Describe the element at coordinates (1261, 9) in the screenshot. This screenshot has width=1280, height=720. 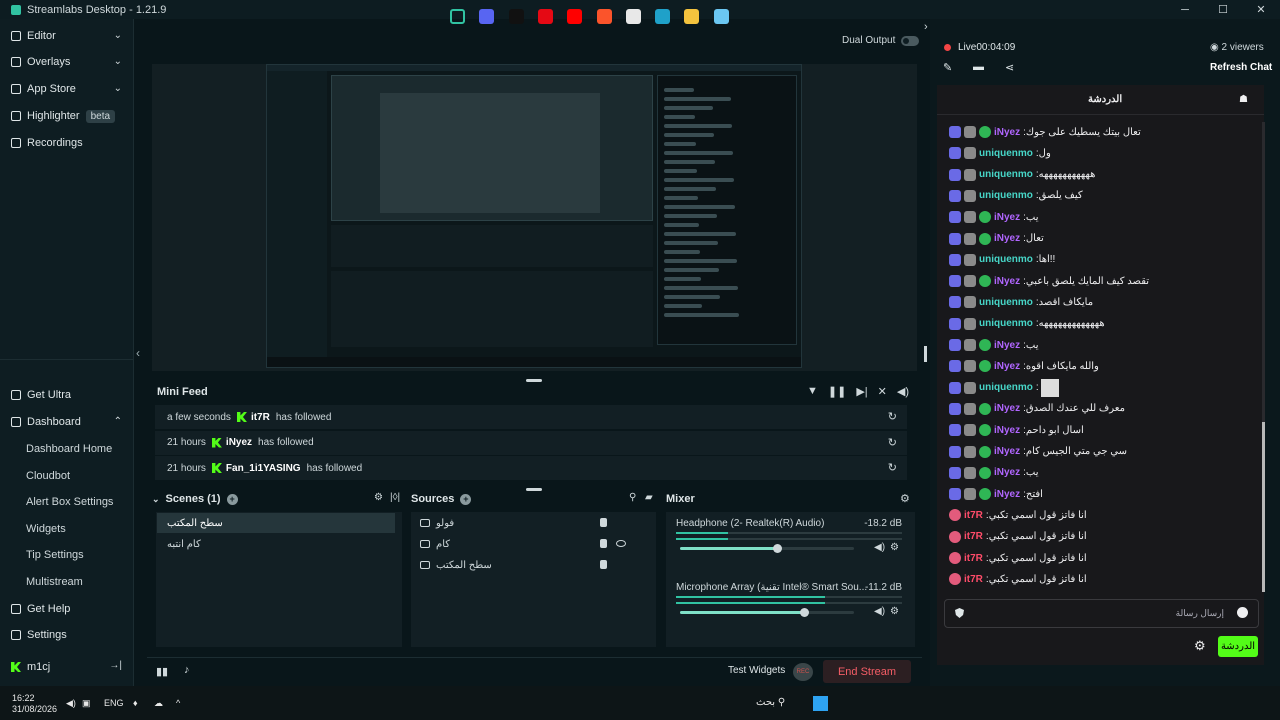
I see `close-button: ✕` at that location.